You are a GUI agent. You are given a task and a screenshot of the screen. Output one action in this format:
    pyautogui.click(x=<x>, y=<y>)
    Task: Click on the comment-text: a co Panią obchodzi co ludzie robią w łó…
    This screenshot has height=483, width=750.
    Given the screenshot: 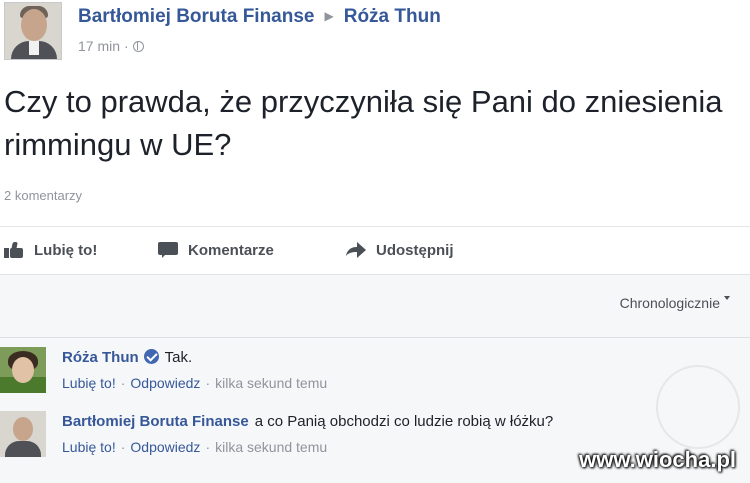 What is the action you would take?
    pyautogui.click(x=404, y=421)
    